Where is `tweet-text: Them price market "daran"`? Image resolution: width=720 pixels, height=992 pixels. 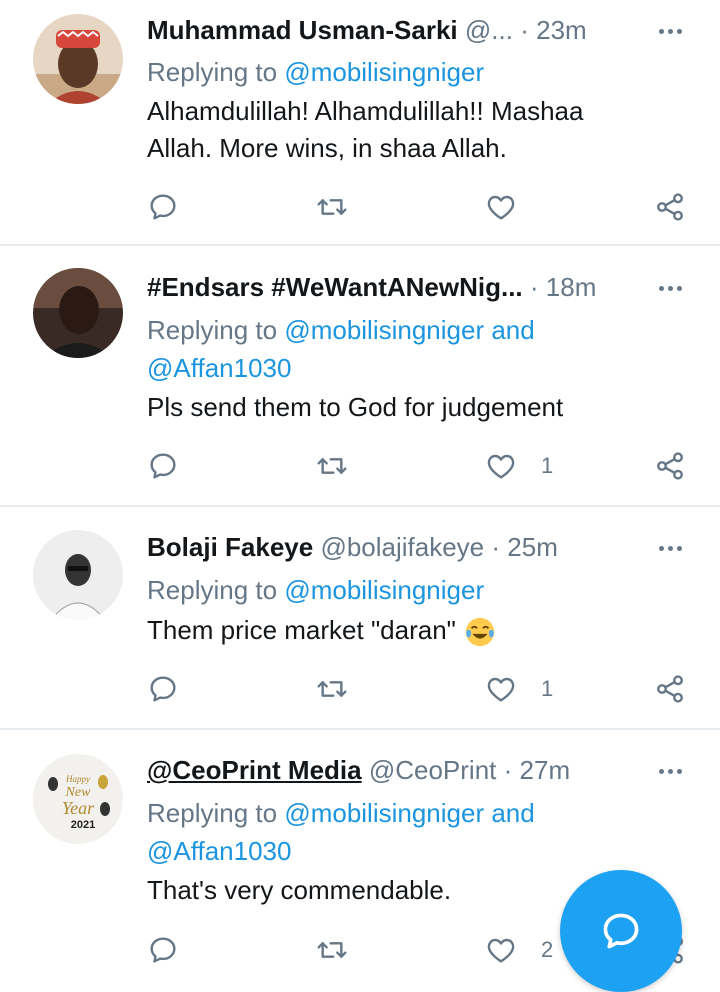
tweet-text: Them price market "daran" is located at coordinates (301, 630).